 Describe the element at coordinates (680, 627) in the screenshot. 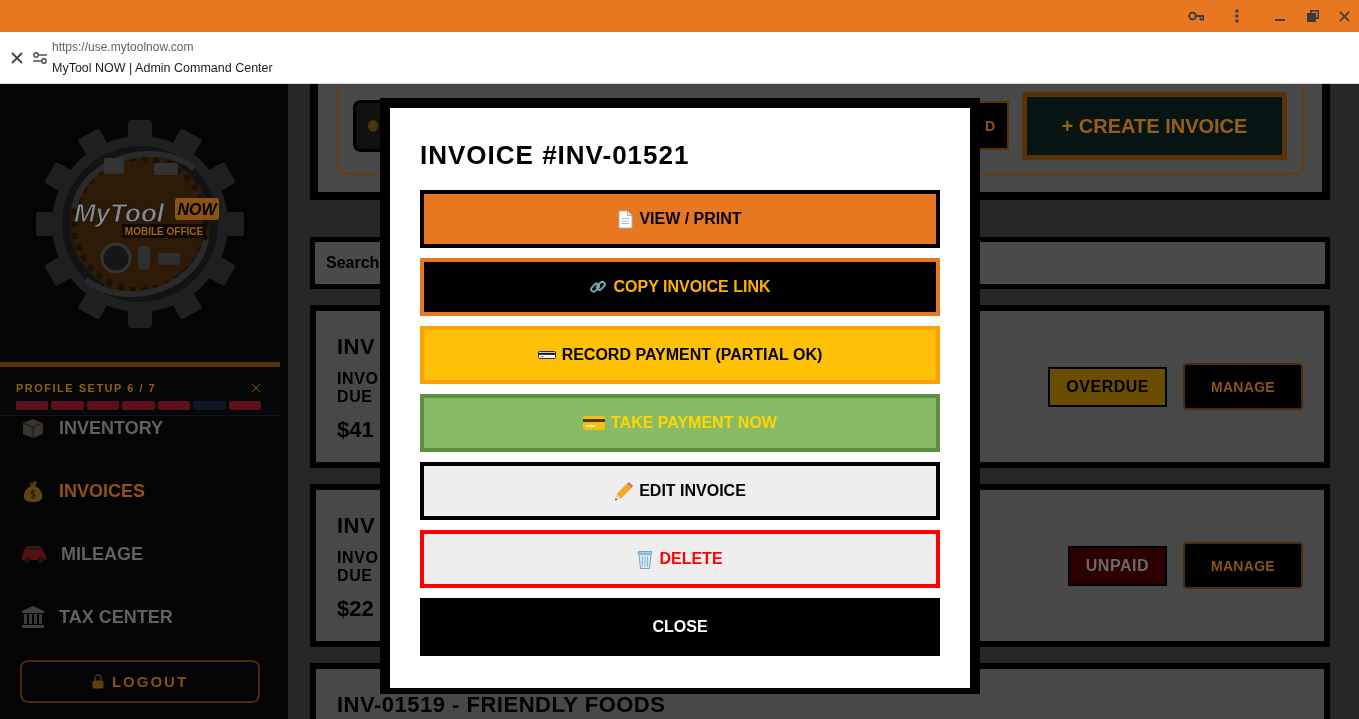

I see `close-button: CLOSE` at that location.